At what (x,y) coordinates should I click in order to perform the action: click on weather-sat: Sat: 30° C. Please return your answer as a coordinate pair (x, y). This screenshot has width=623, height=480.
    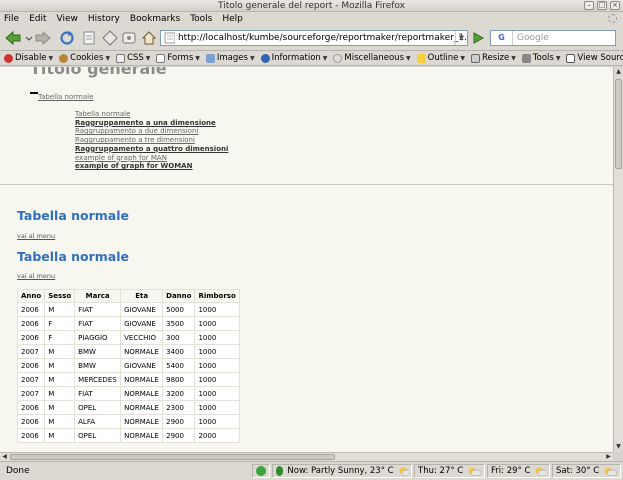
    Looking at the image, I should click on (586, 471).